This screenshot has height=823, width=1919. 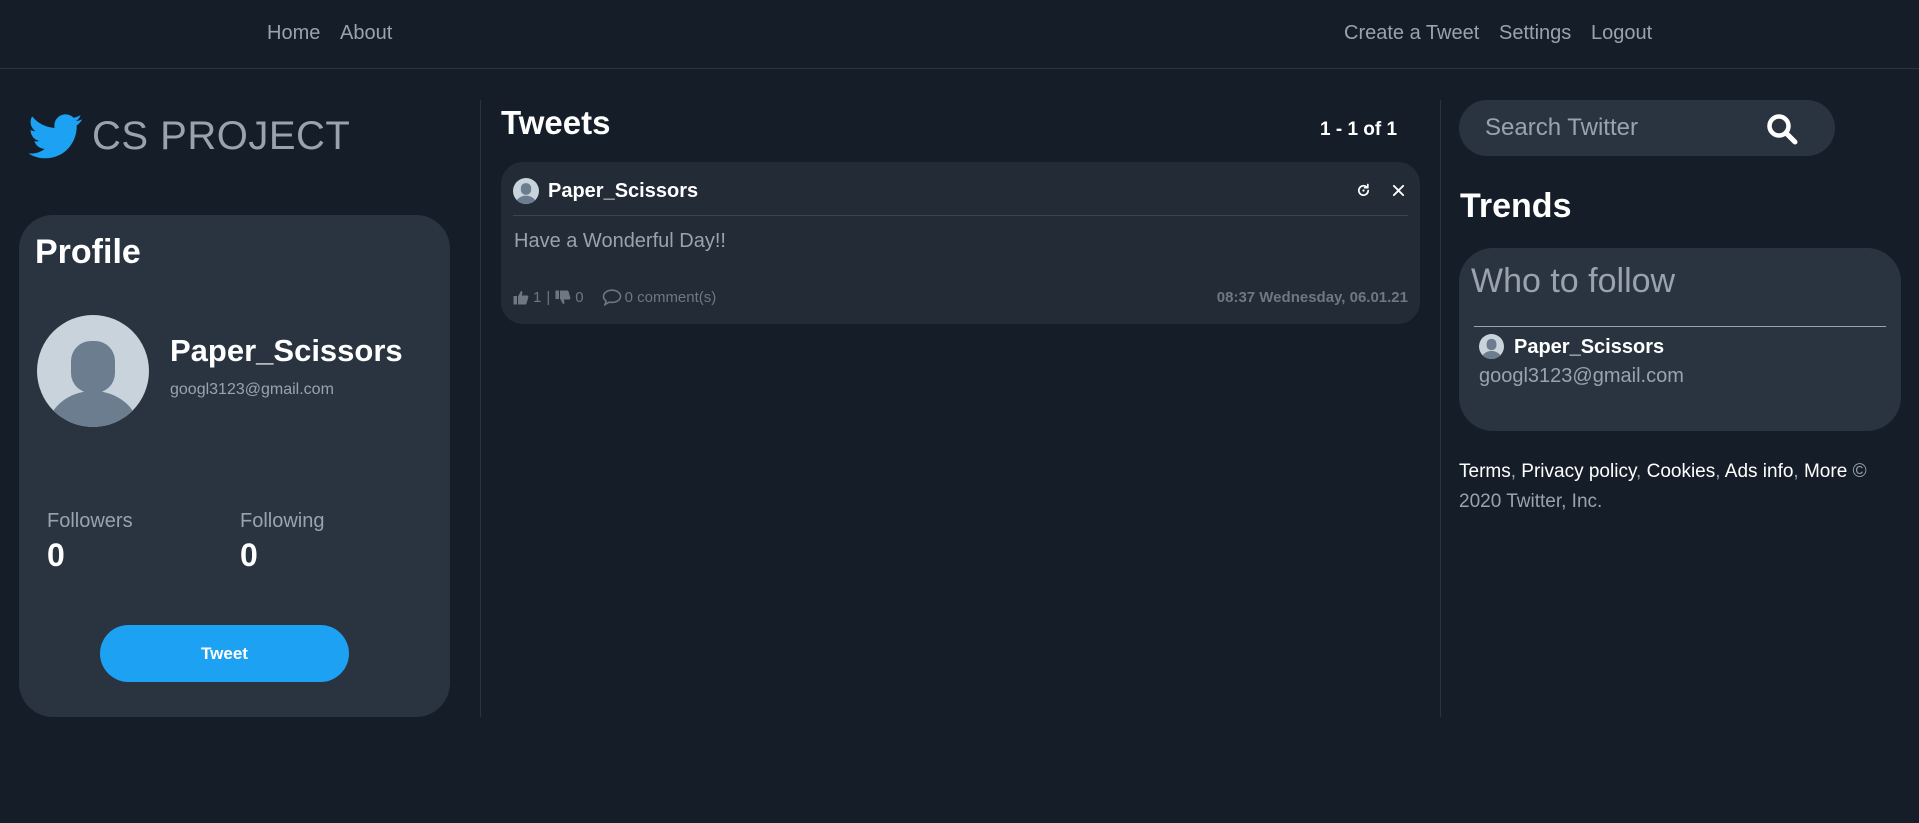 What do you see at coordinates (1398, 190) in the screenshot?
I see `close-icon` at bounding box center [1398, 190].